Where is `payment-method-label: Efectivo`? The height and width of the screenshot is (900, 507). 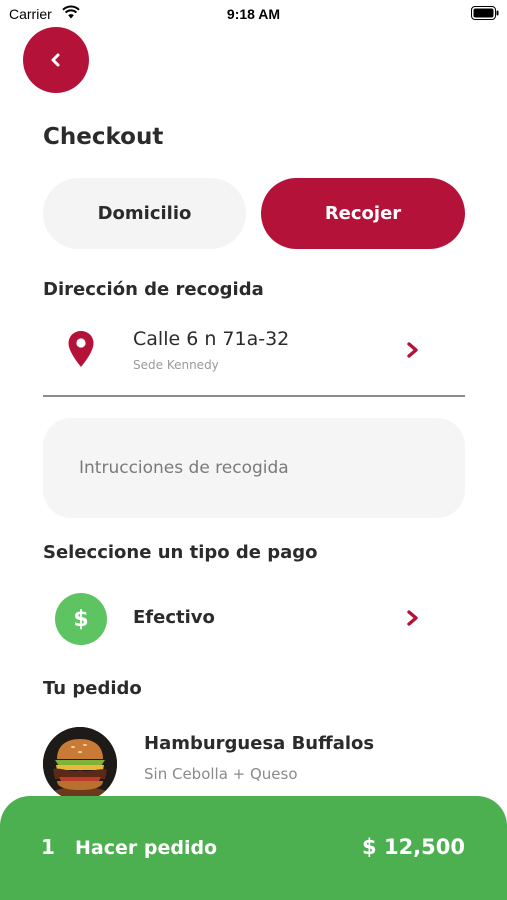
payment-method-label: Efectivo is located at coordinates (174, 617).